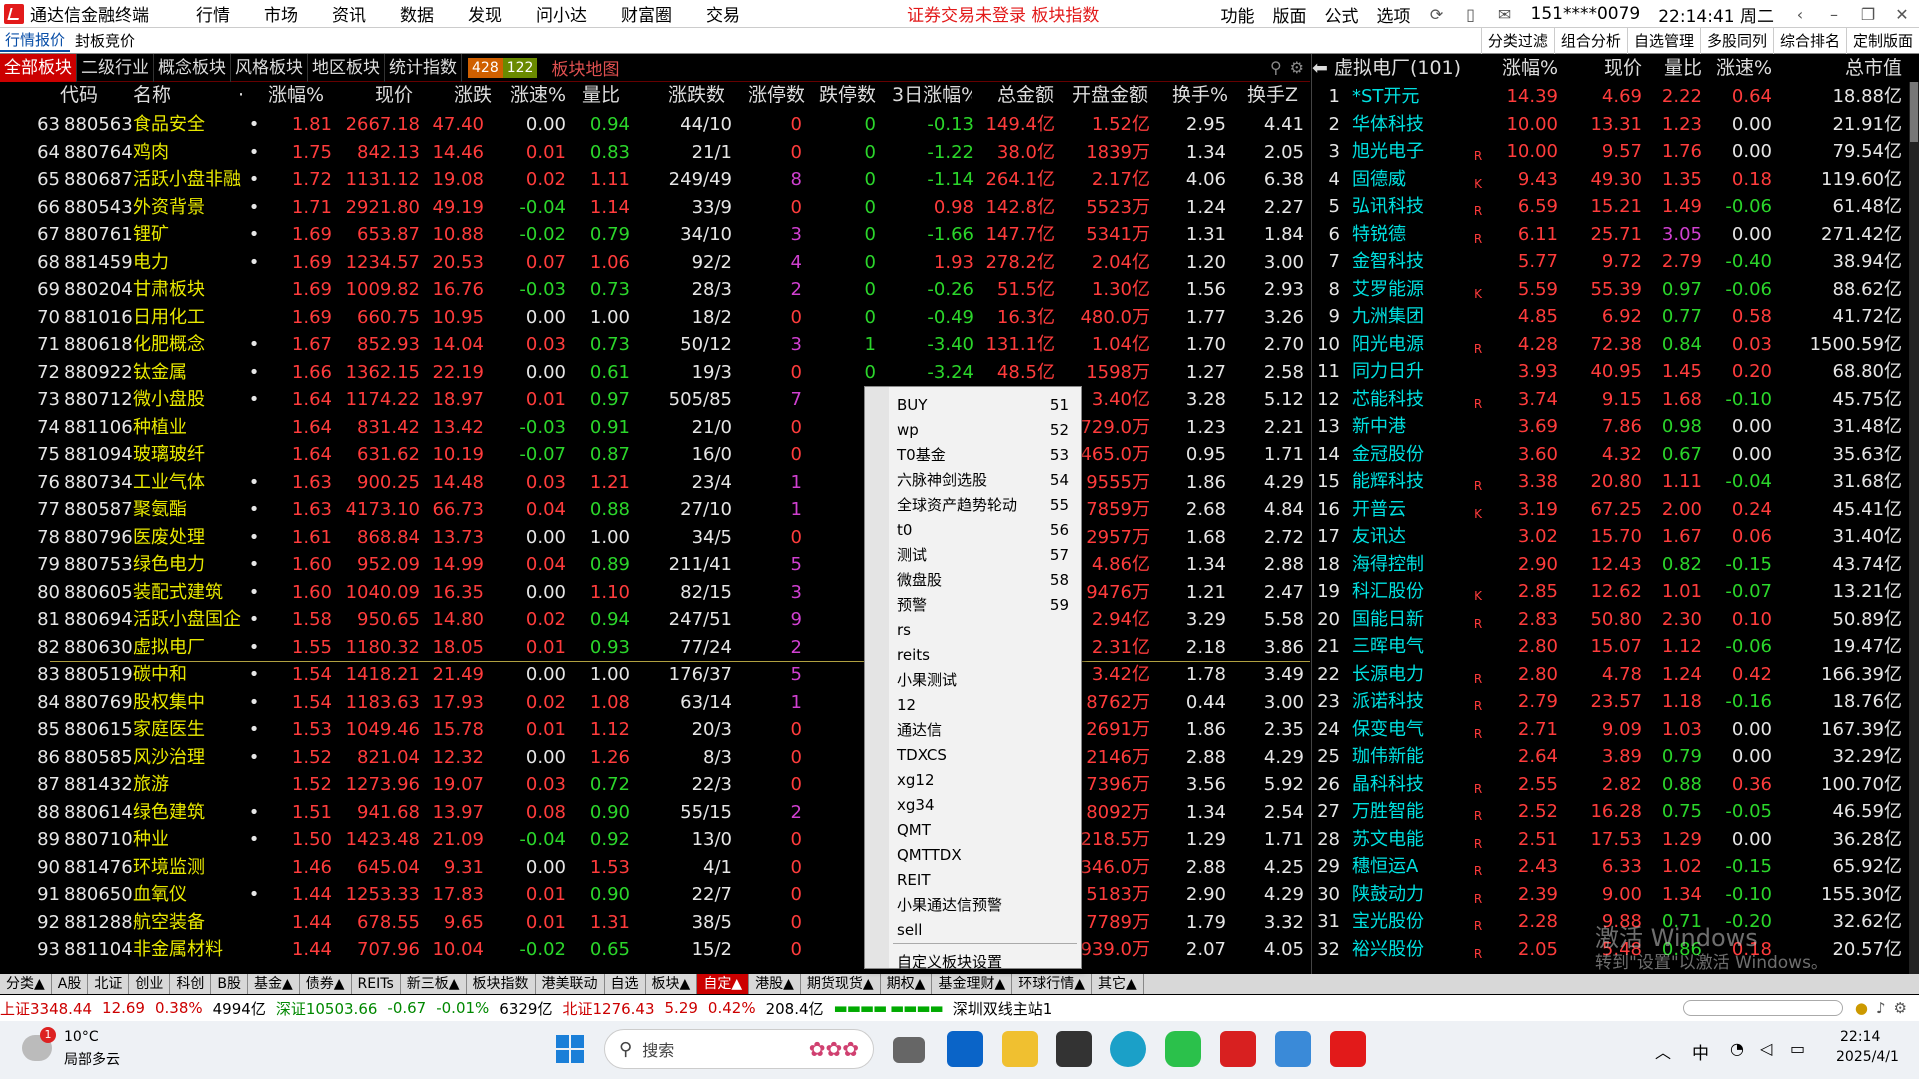 The height and width of the screenshot is (1079, 1919). What do you see at coordinates (1882, 41) in the screenshot?
I see `custom-layout-button: 定制版面` at bounding box center [1882, 41].